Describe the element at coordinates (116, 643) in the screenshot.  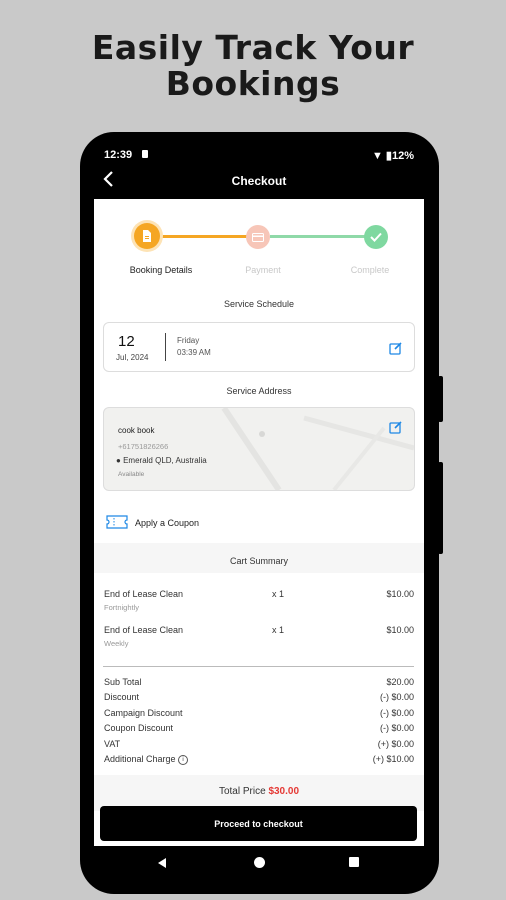
I see `cart-item-frequency: Weekly` at that location.